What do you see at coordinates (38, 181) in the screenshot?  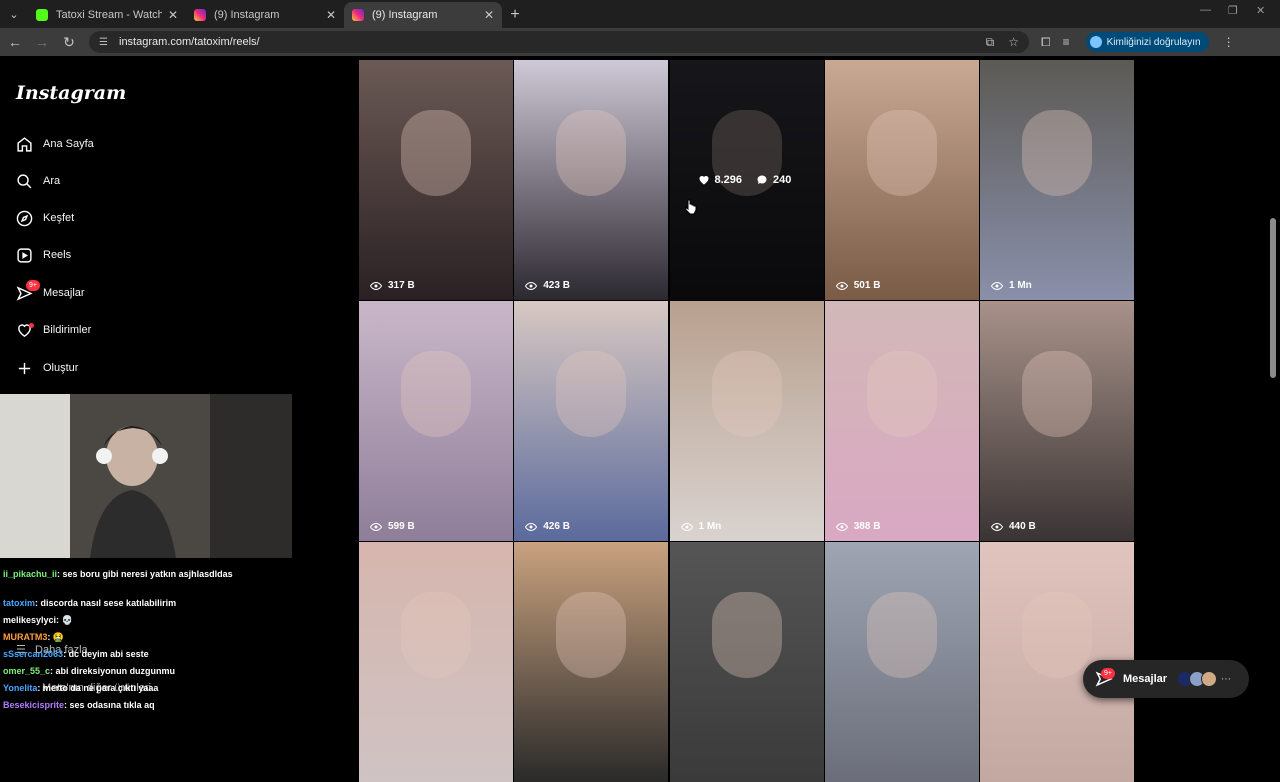 I see `sidebar-item-search: Ara` at bounding box center [38, 181].